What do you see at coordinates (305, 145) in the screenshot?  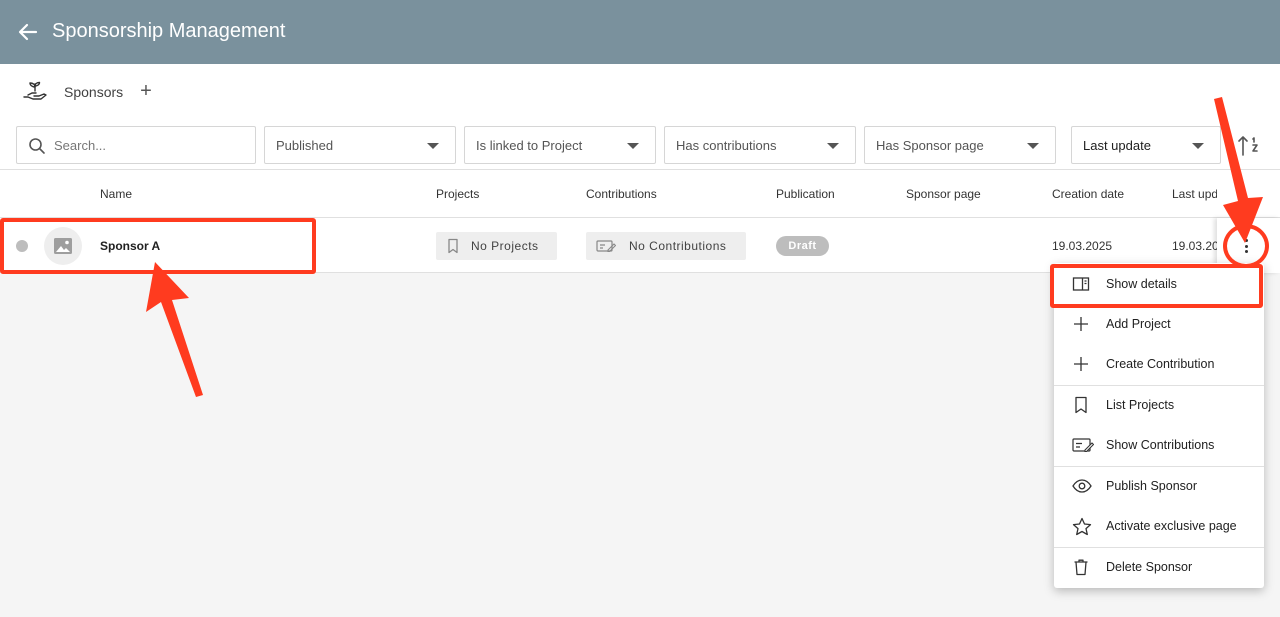 I see `published-filter-value: Published` at bounding box center [305, 145].